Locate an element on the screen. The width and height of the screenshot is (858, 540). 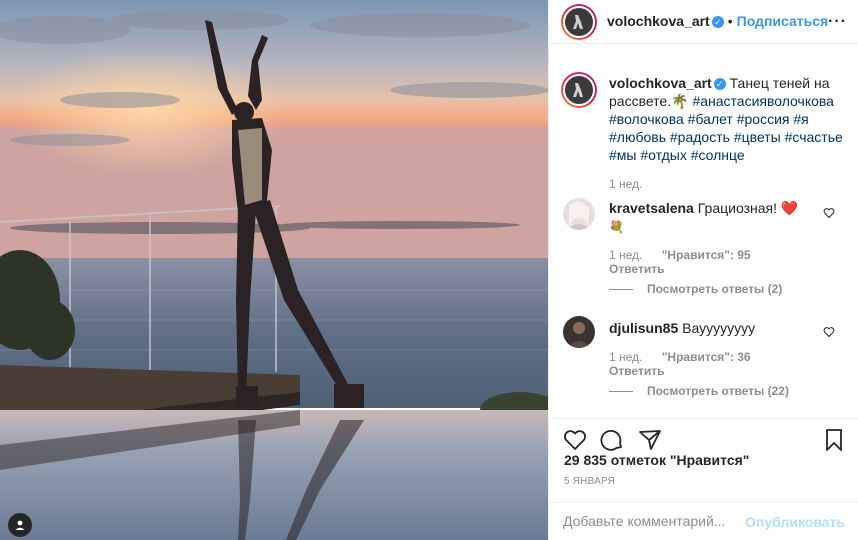
author-username: volochkova_art is located at coordinates (658, 21).